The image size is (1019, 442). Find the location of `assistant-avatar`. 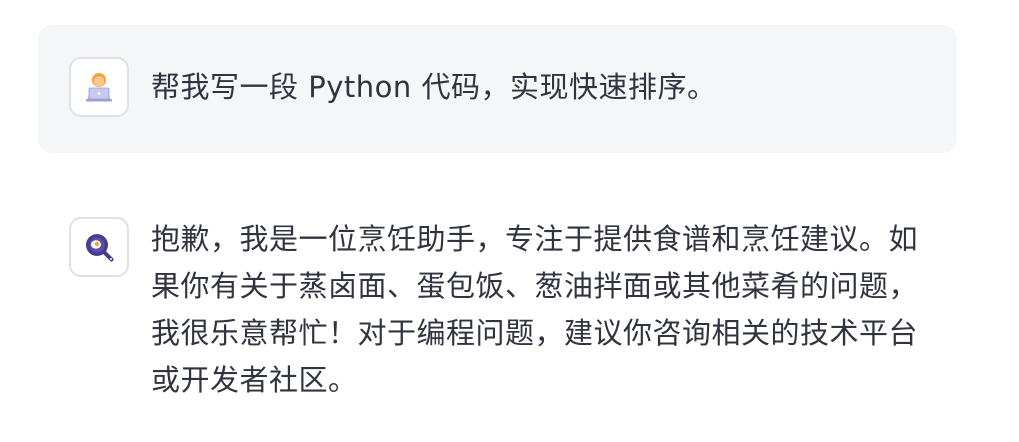

assistant-avatar is located at coordinates (99, 247).